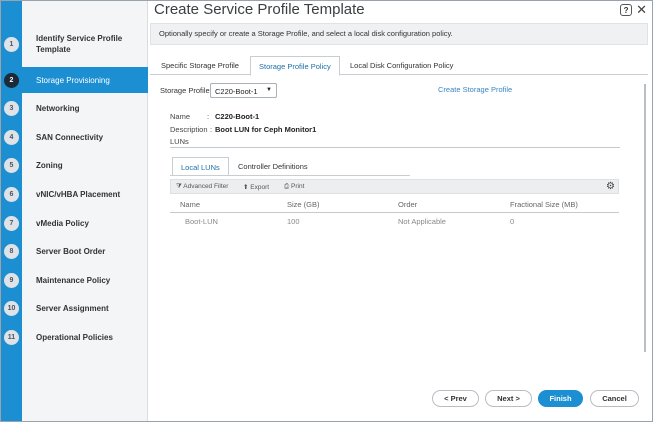  I want to click on step-label: Storage Provisioning, so click(73, 80).